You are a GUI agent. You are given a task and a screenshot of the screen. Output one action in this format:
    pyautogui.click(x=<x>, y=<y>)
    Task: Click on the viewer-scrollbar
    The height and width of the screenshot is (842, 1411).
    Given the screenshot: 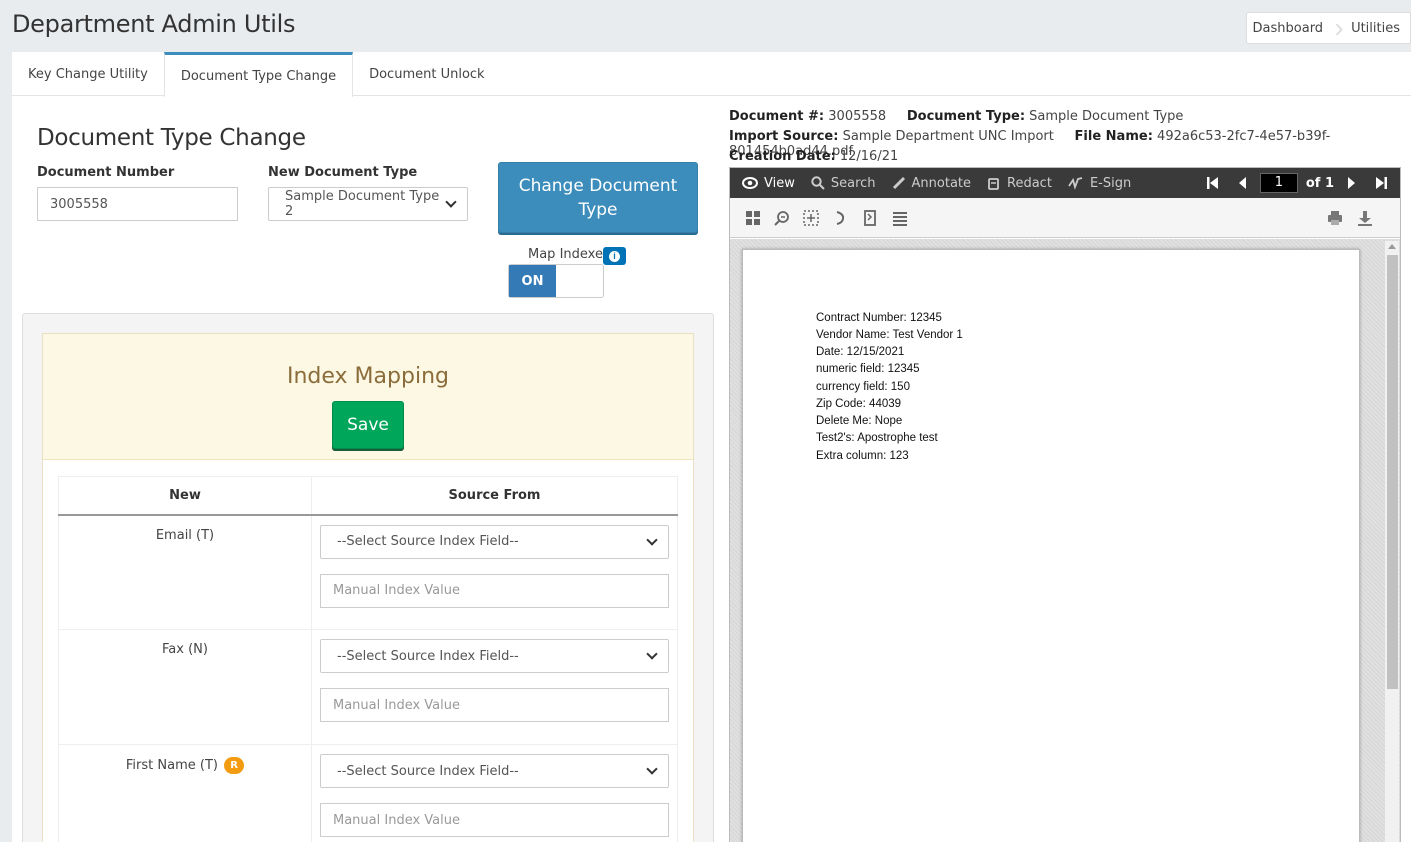 What is the action you would take?
    pyautogui.click(x=1392, y=541)
    